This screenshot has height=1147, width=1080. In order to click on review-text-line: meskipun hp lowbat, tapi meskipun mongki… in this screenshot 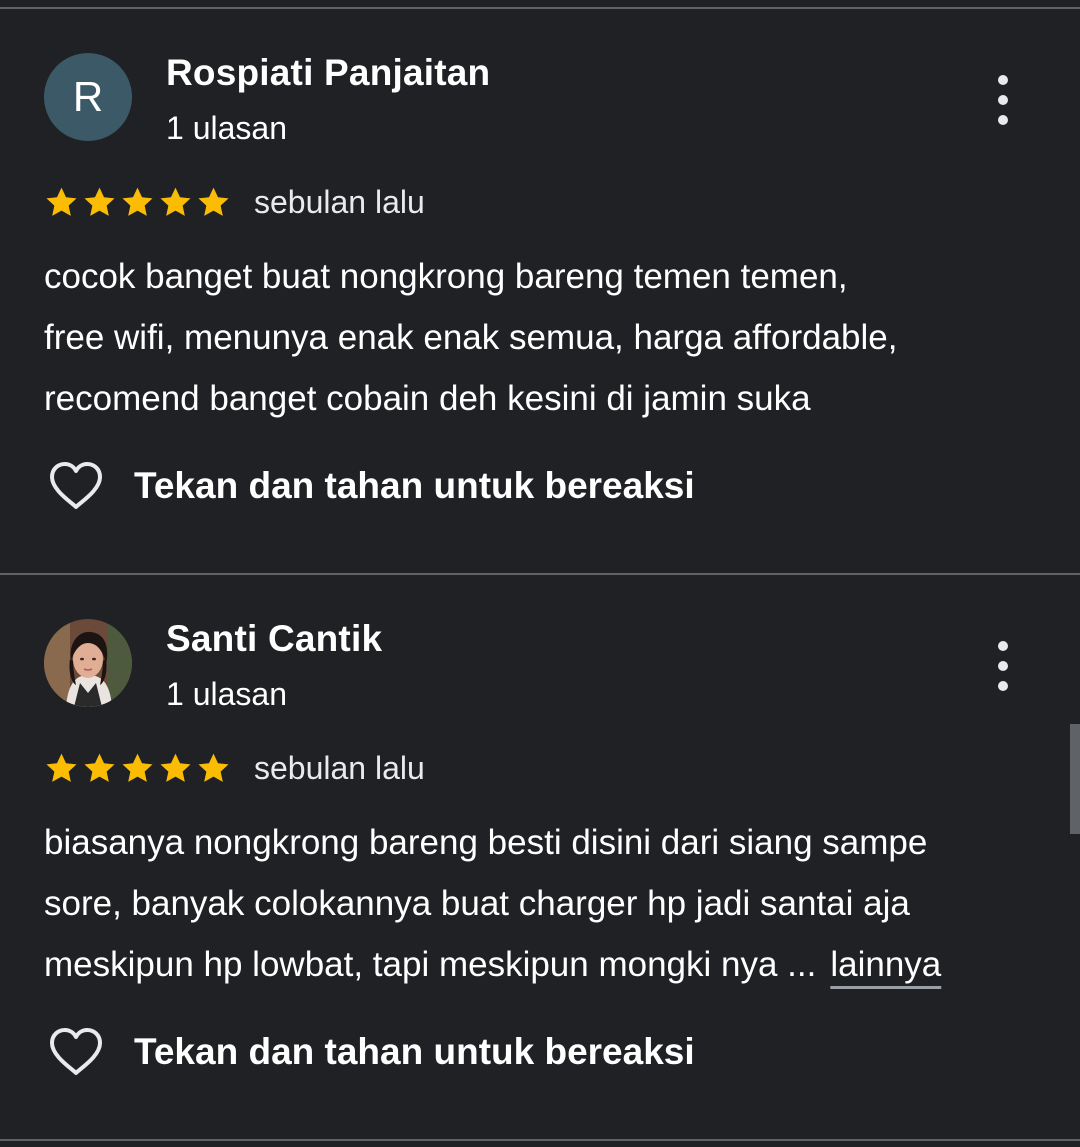, I will do `click(544, 964)`.